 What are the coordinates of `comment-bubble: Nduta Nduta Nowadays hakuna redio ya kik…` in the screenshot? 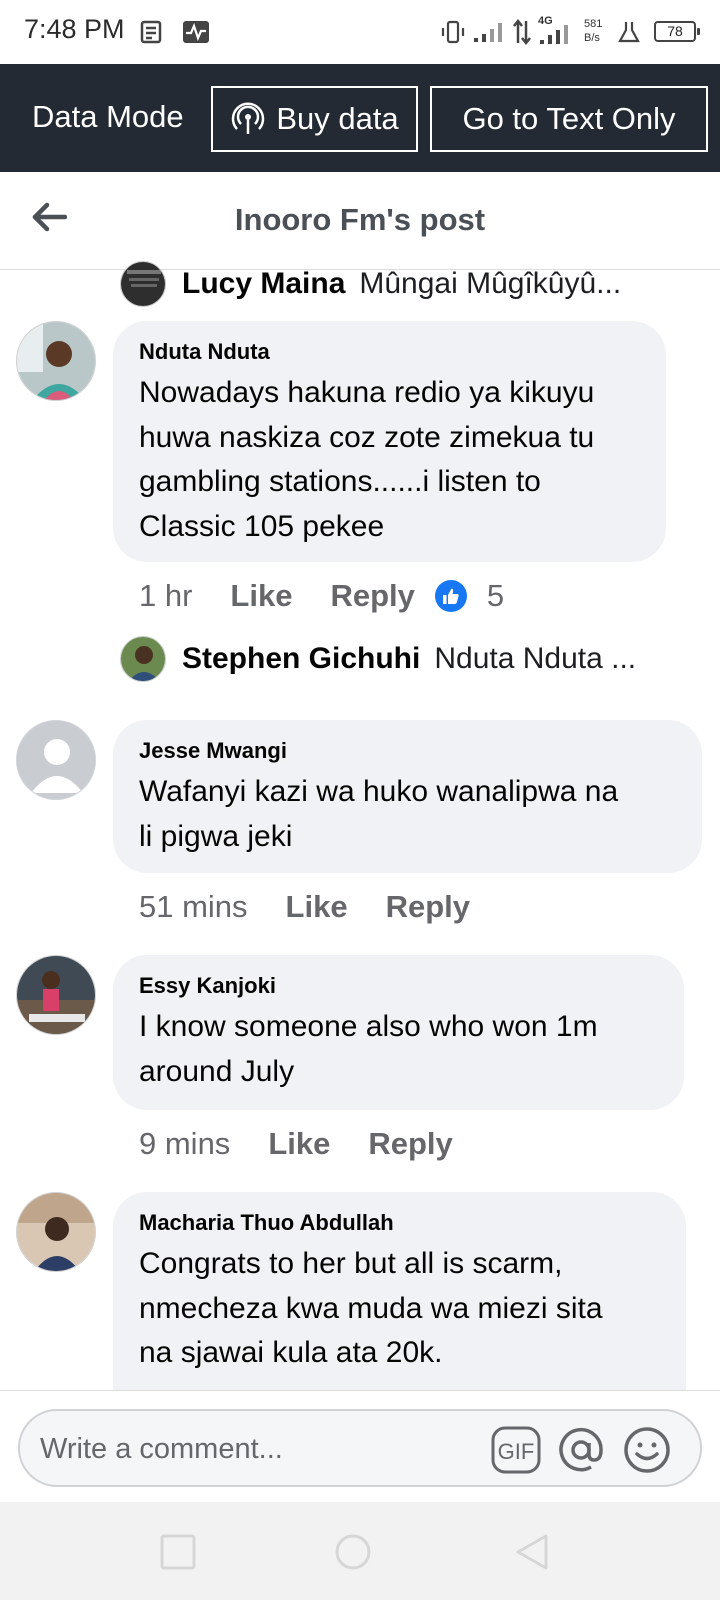 It's located at (389, 441).